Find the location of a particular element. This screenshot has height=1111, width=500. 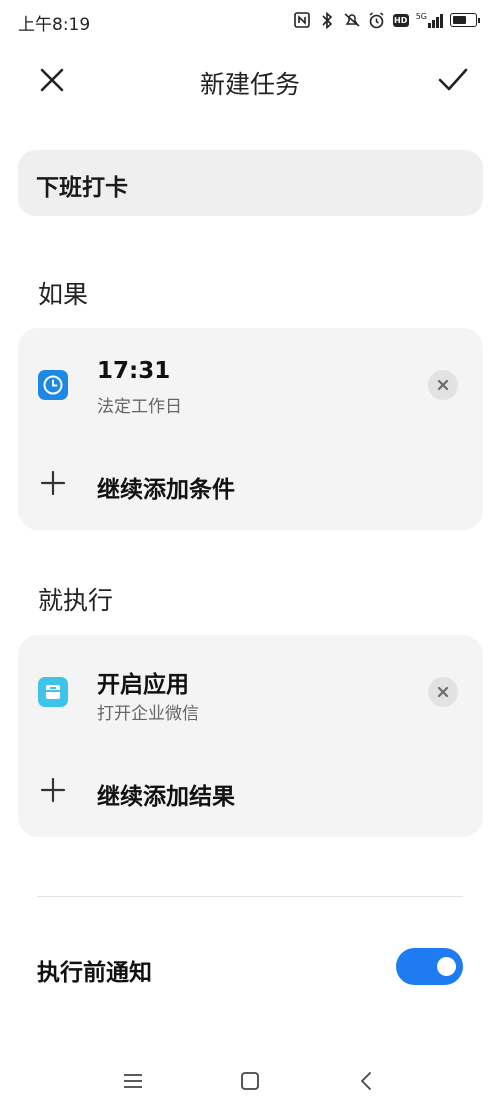

divider is located at coordinates (250, 896).